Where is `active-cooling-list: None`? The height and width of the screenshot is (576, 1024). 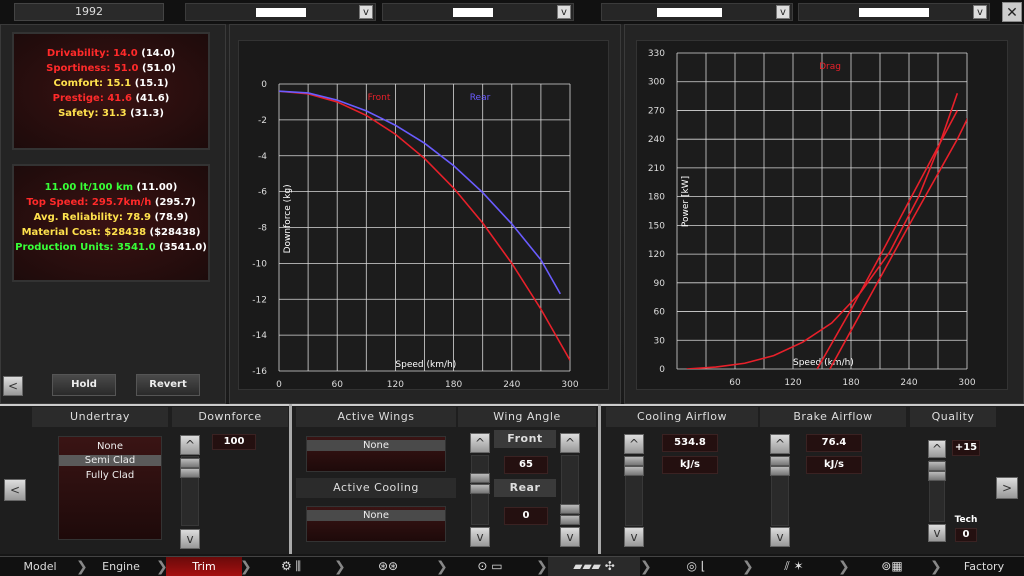 active-cooling-list: None is located at coordinates (376, 524).